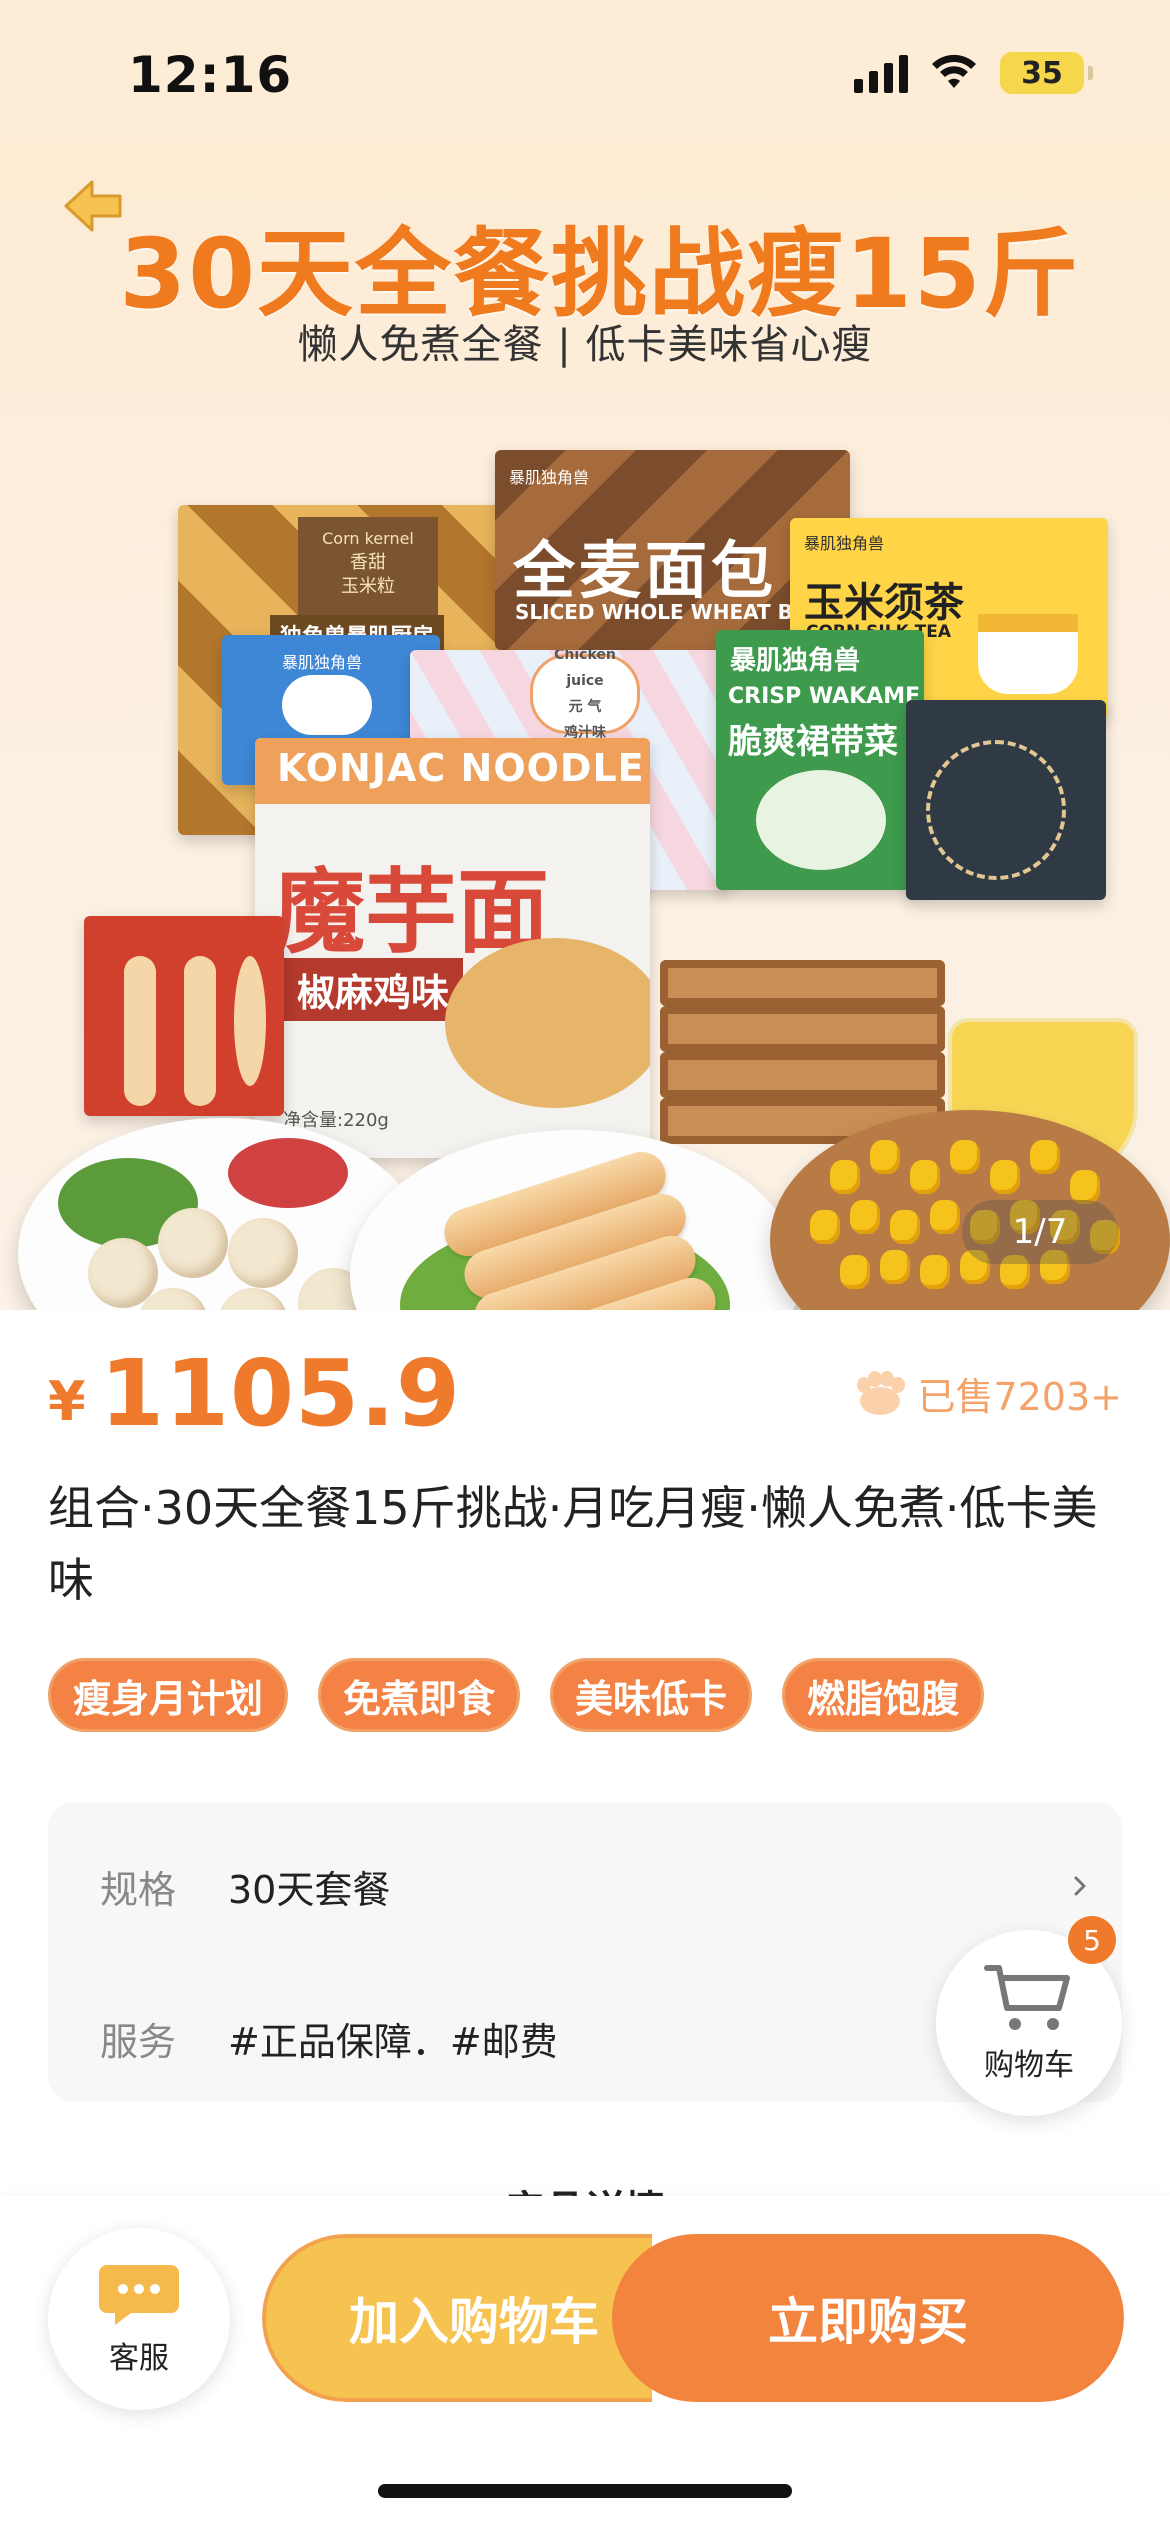 Image resolution: width=1170 pixels, height=2532 pixels. Describe the element at coordinates (868, 2318) in the screenshot. I see `buy-now-button: 立即购买` at that location.